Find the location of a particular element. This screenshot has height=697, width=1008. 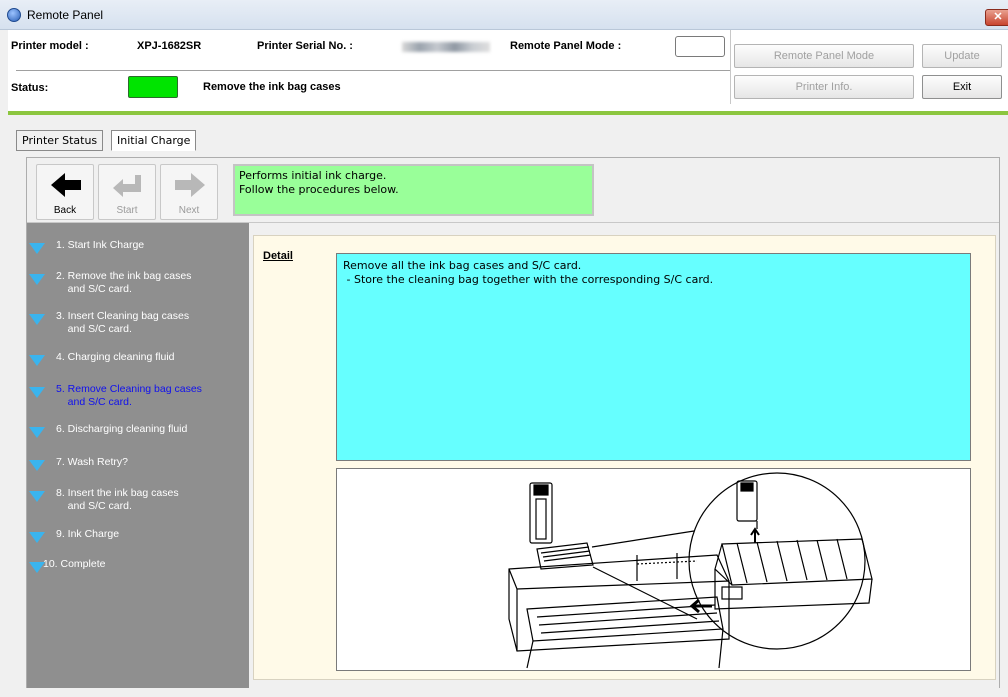

status-label: Status: is located at coordinates (30, 88).